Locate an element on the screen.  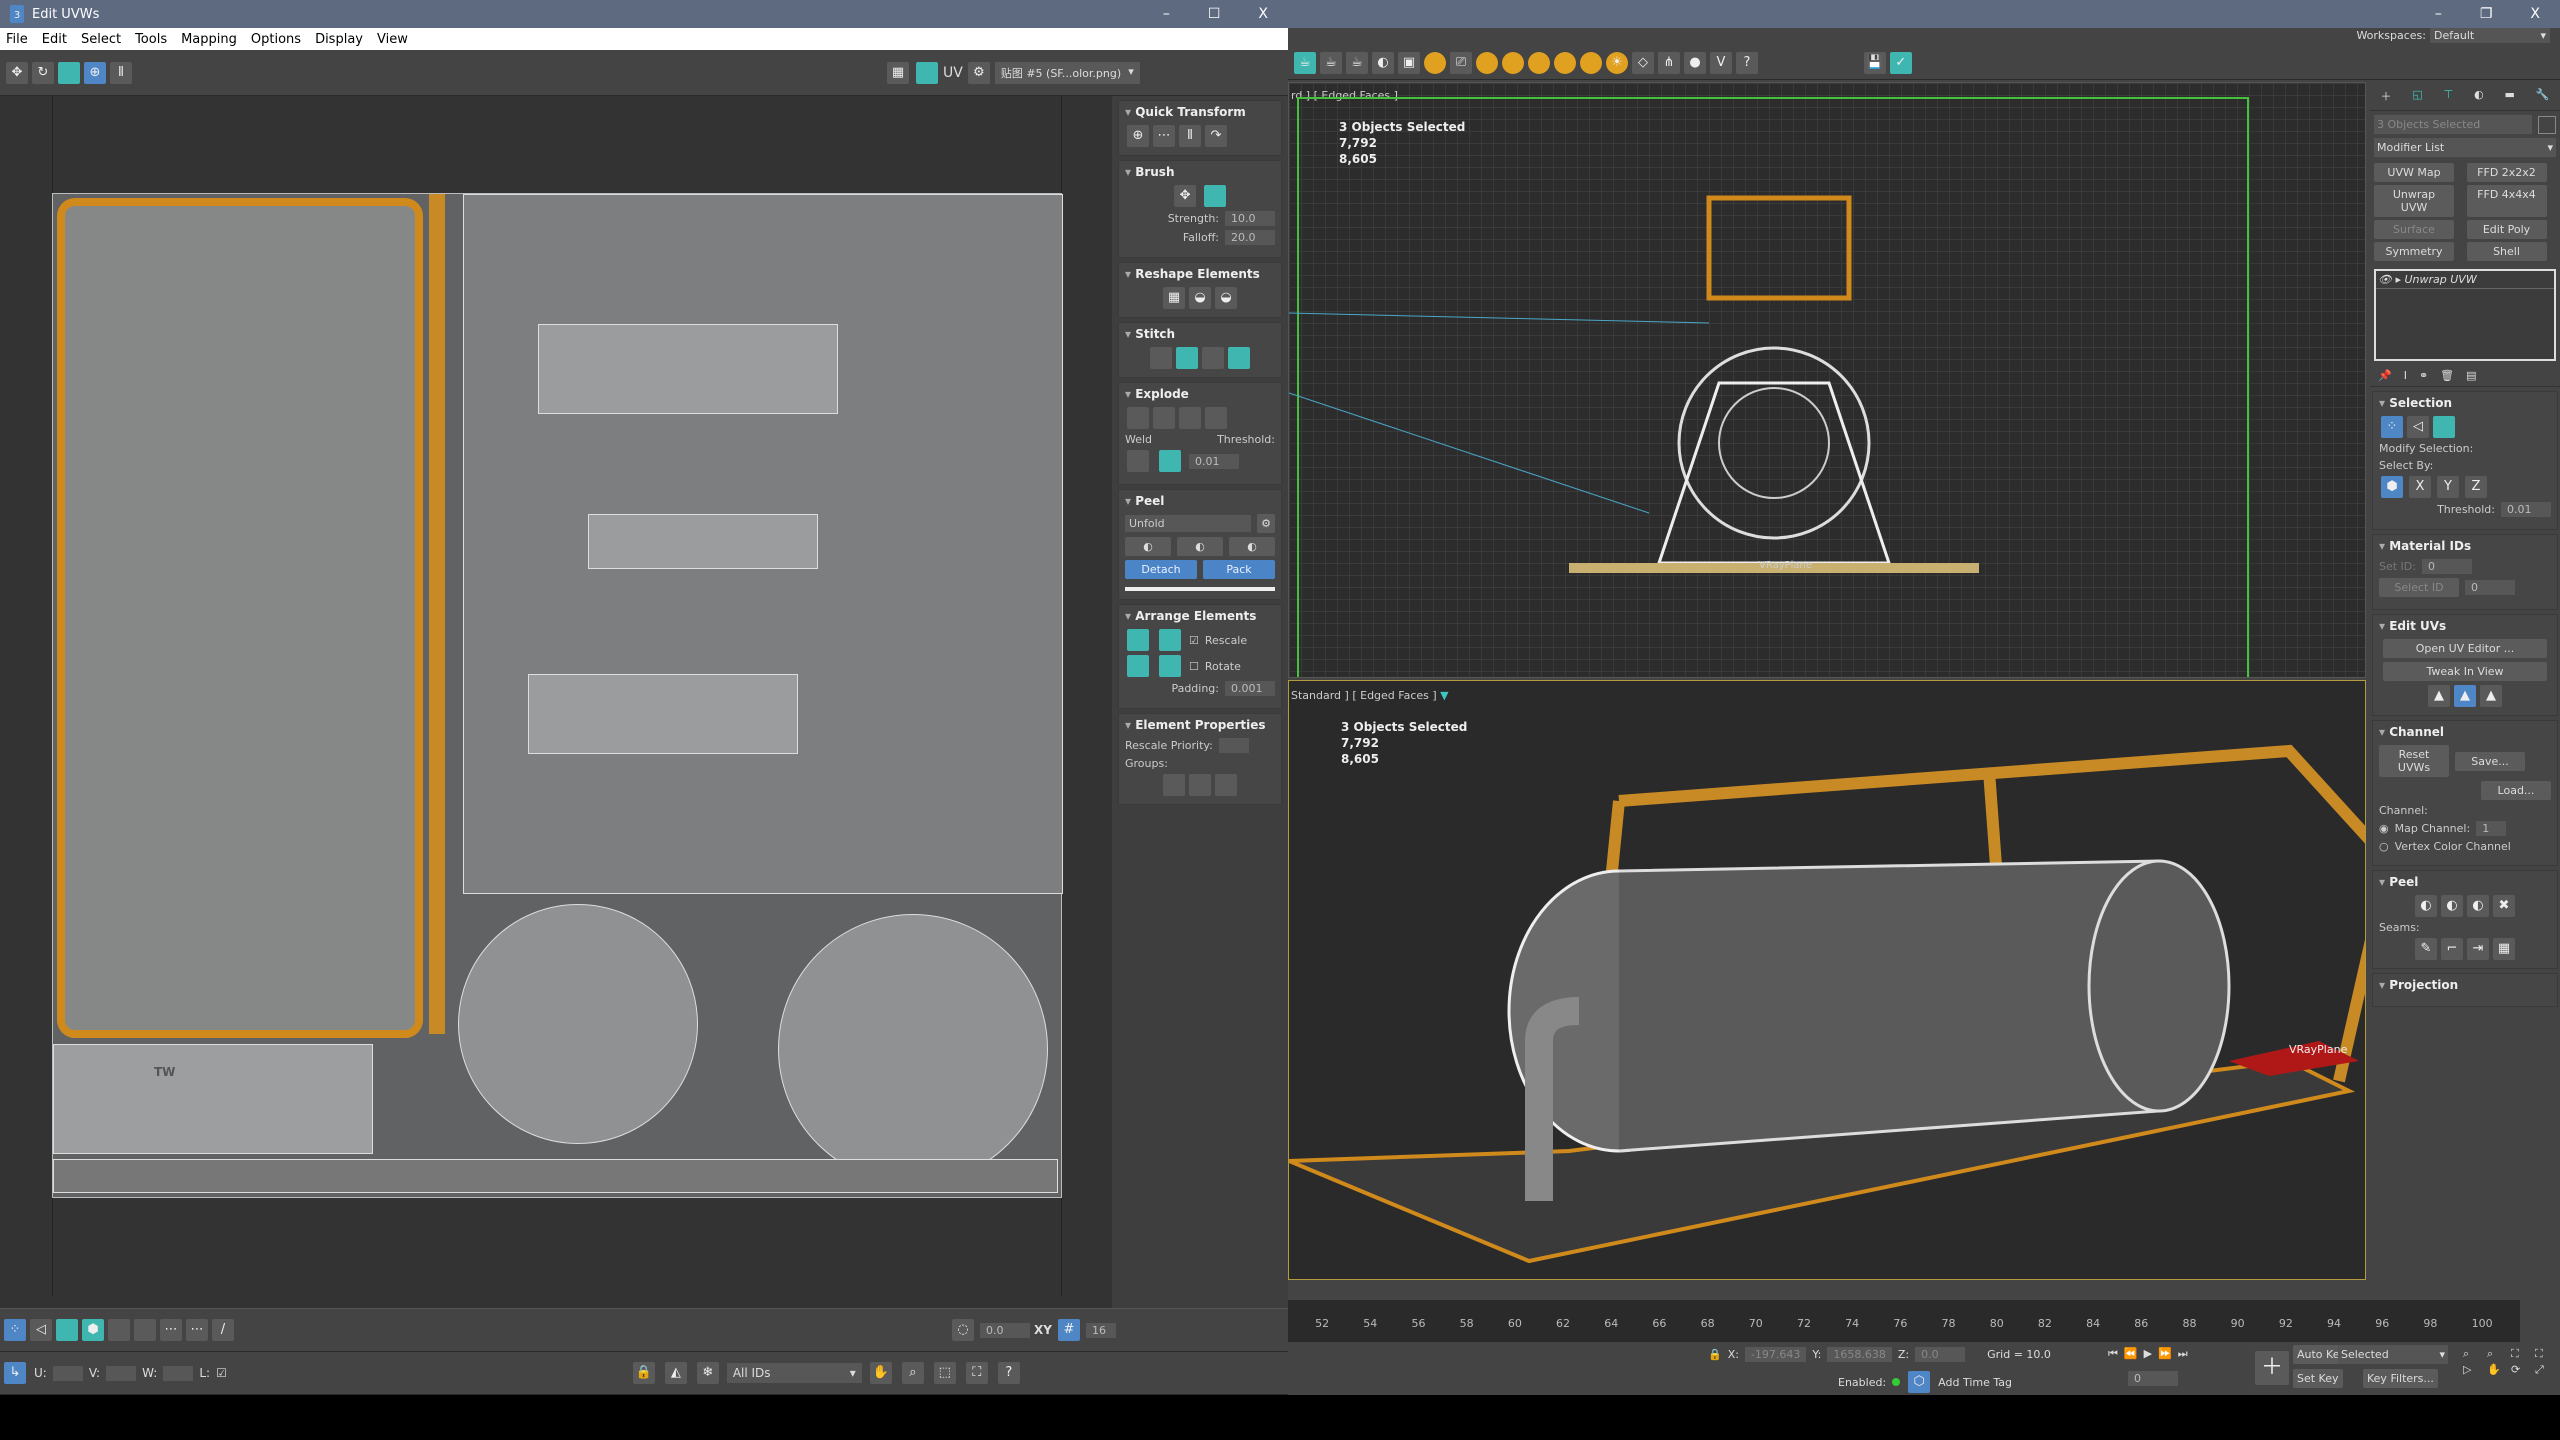
vertex-mode-icon: ⁘ is located at coordinates (2392, 427).